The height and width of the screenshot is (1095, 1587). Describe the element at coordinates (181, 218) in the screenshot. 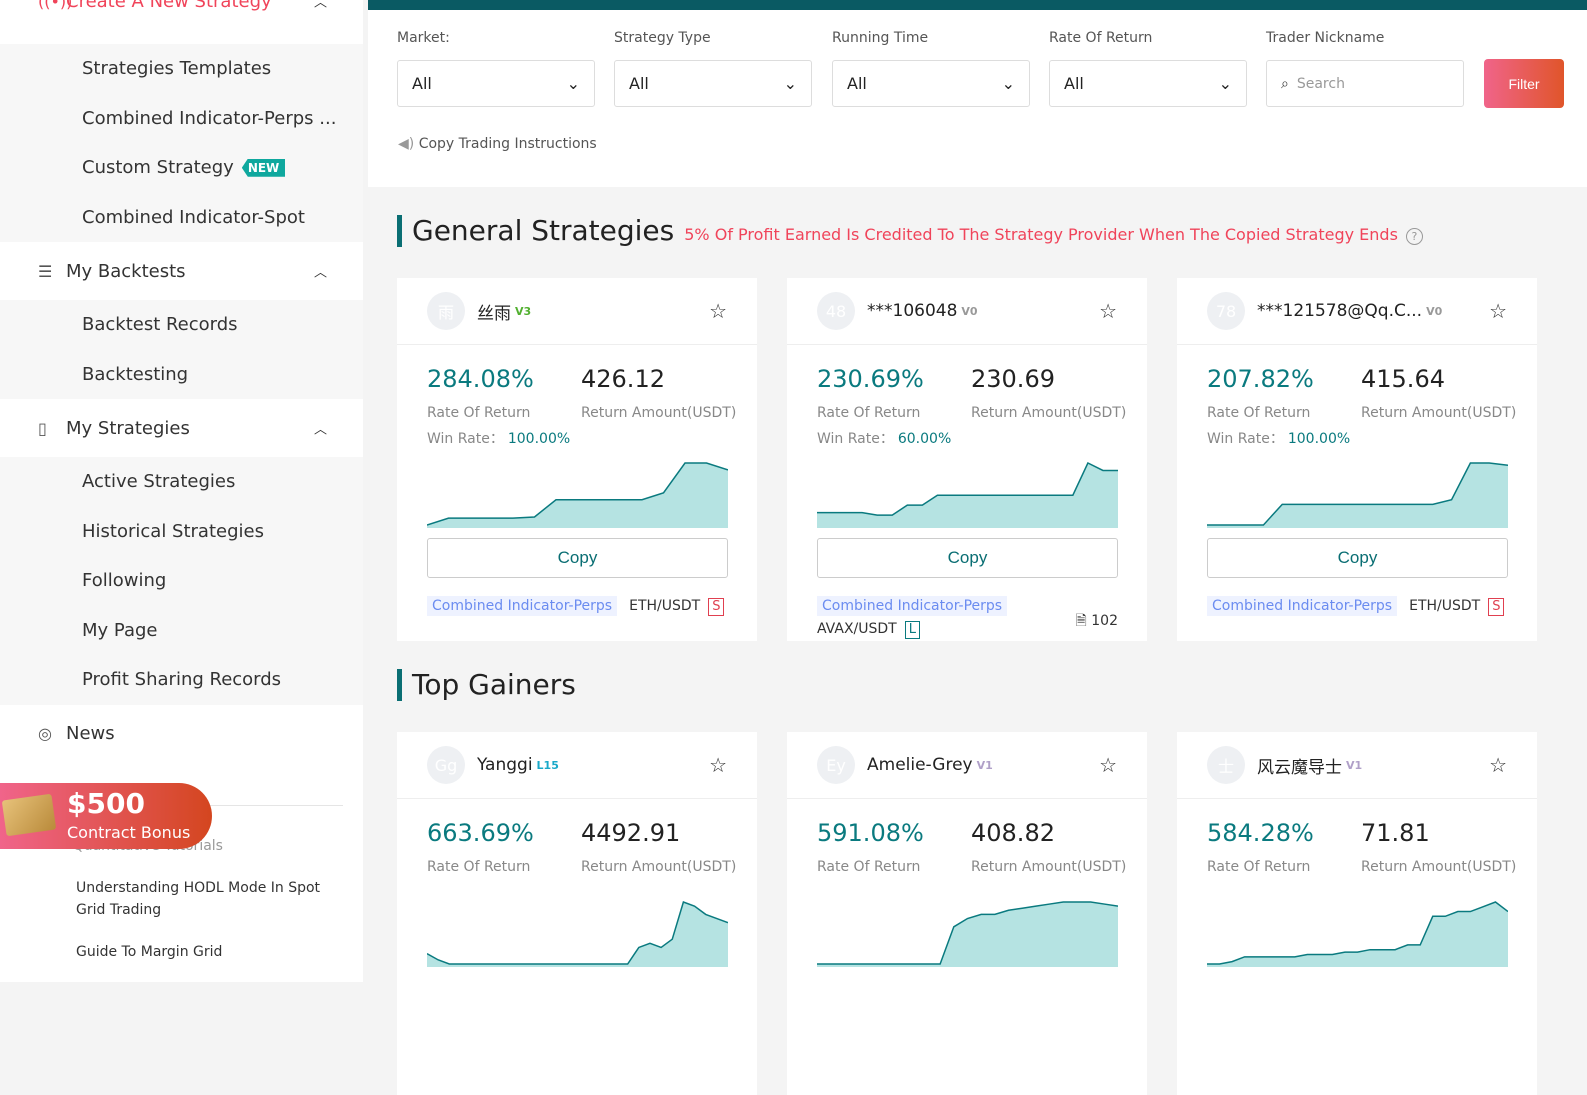

I see `sidebar-item-combined-spot: Combined Indicator-Spot` at that location.